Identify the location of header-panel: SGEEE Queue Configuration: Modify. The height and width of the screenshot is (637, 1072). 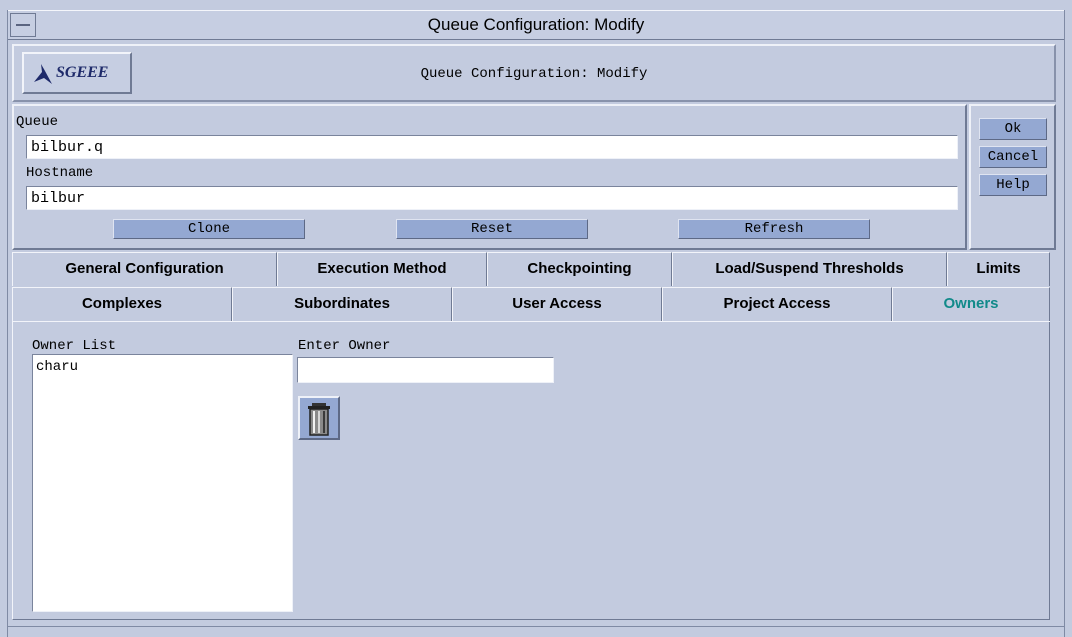
(534, 73).